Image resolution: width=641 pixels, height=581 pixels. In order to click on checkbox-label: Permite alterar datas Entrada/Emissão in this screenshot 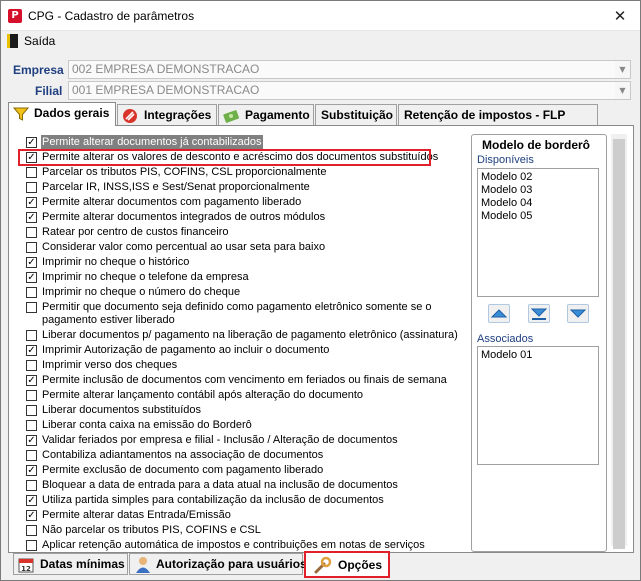, I will do `click(136, 515)`.